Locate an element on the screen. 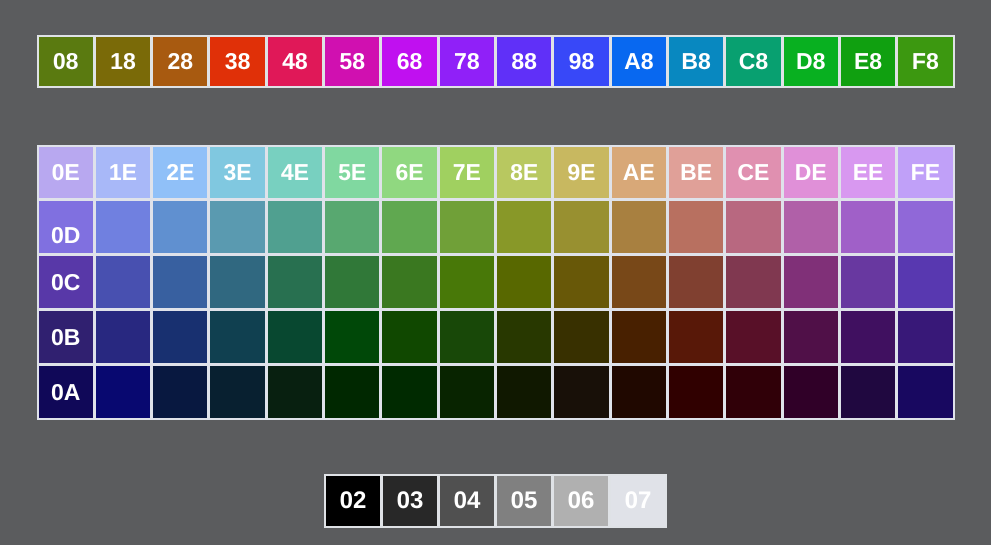 The image size is (991, 545). color-swatch: 5E is located at coordinates (352, 172).